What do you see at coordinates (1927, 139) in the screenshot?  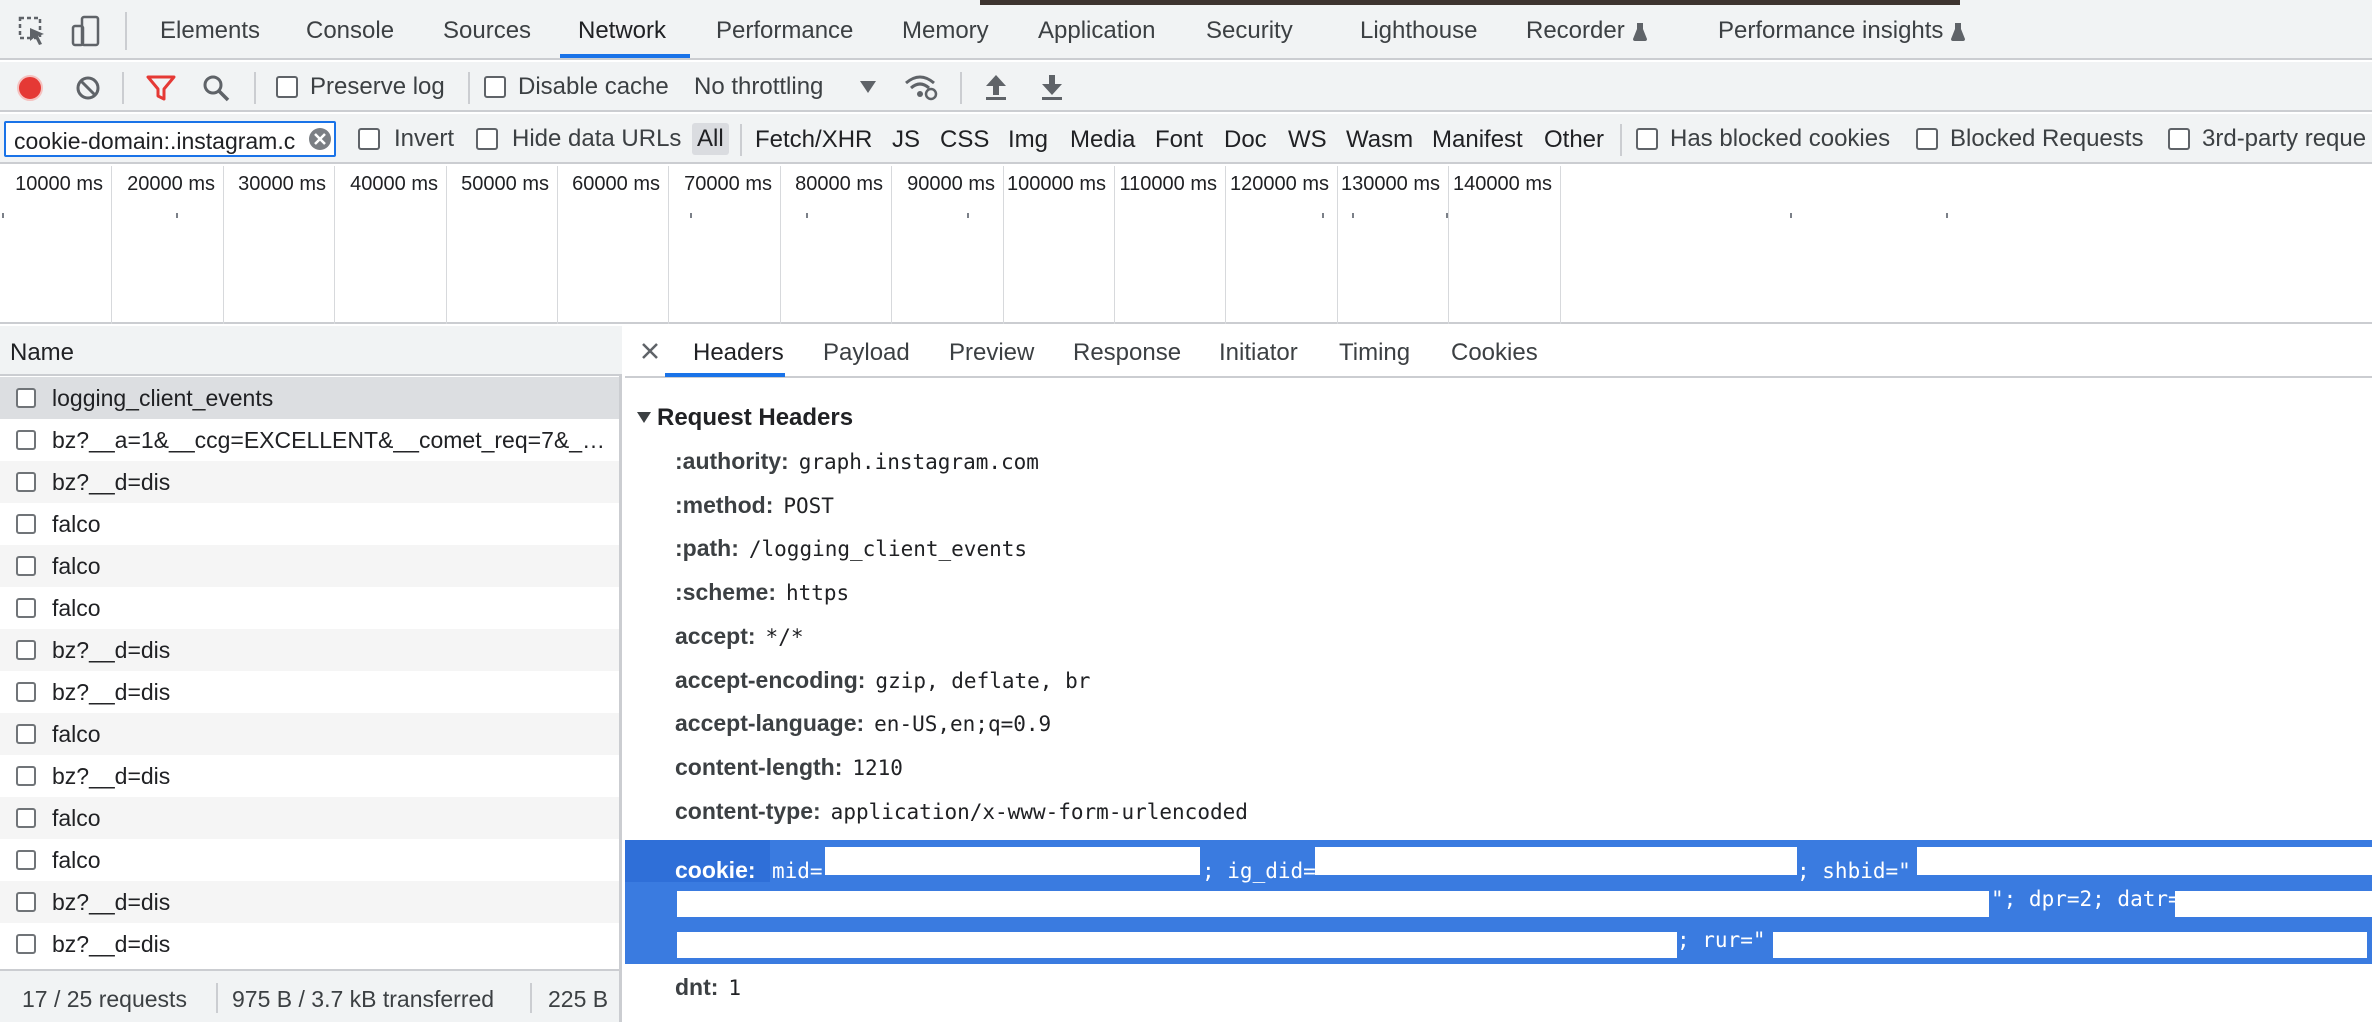 I see `blocked-requests-checkbox` at bounding box center [1927, 139].